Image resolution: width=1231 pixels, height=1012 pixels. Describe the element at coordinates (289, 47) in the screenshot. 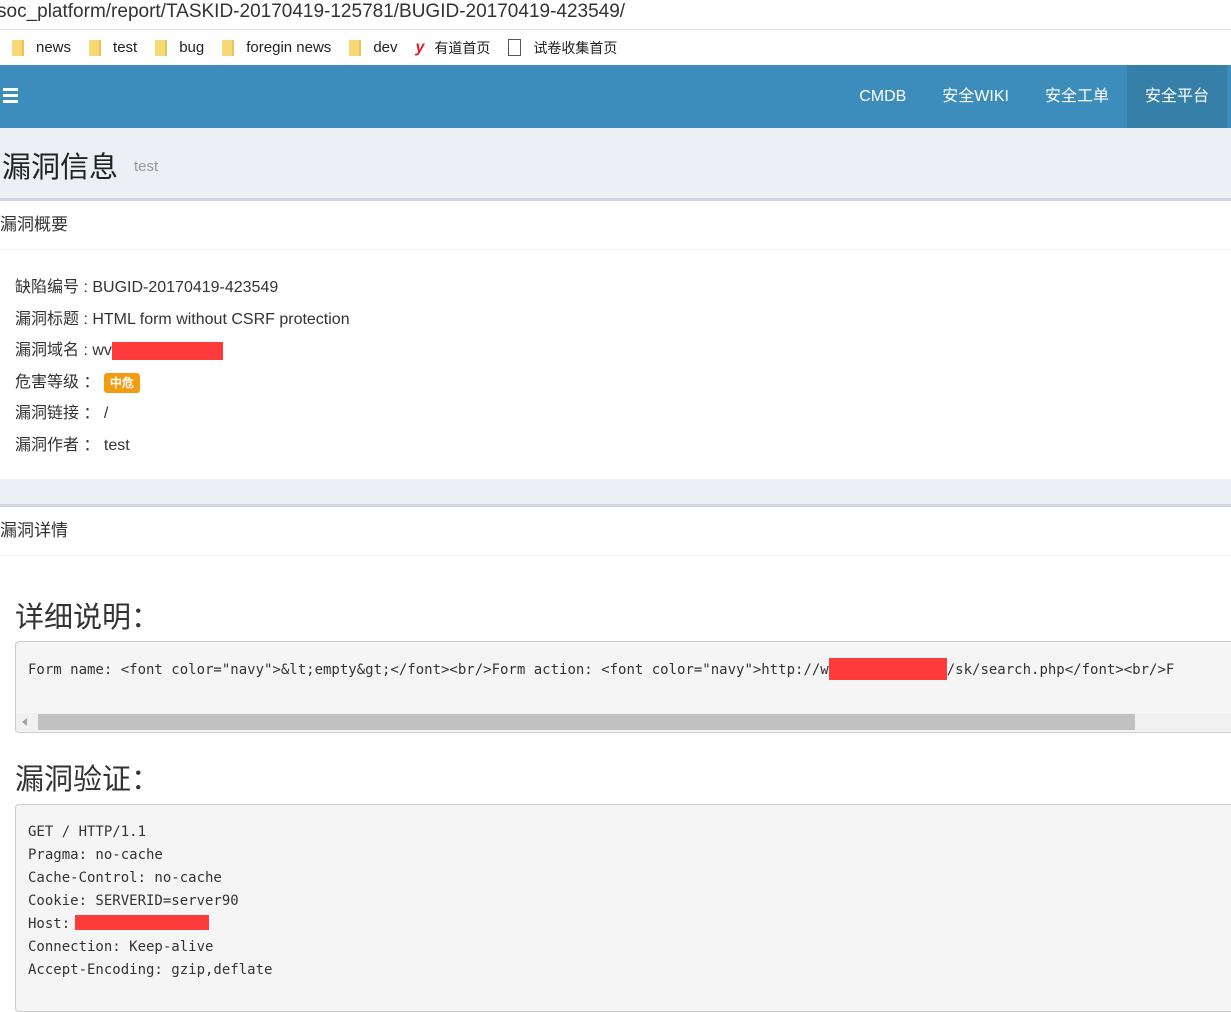

I see `bookmark-label: foregin news` at that location.